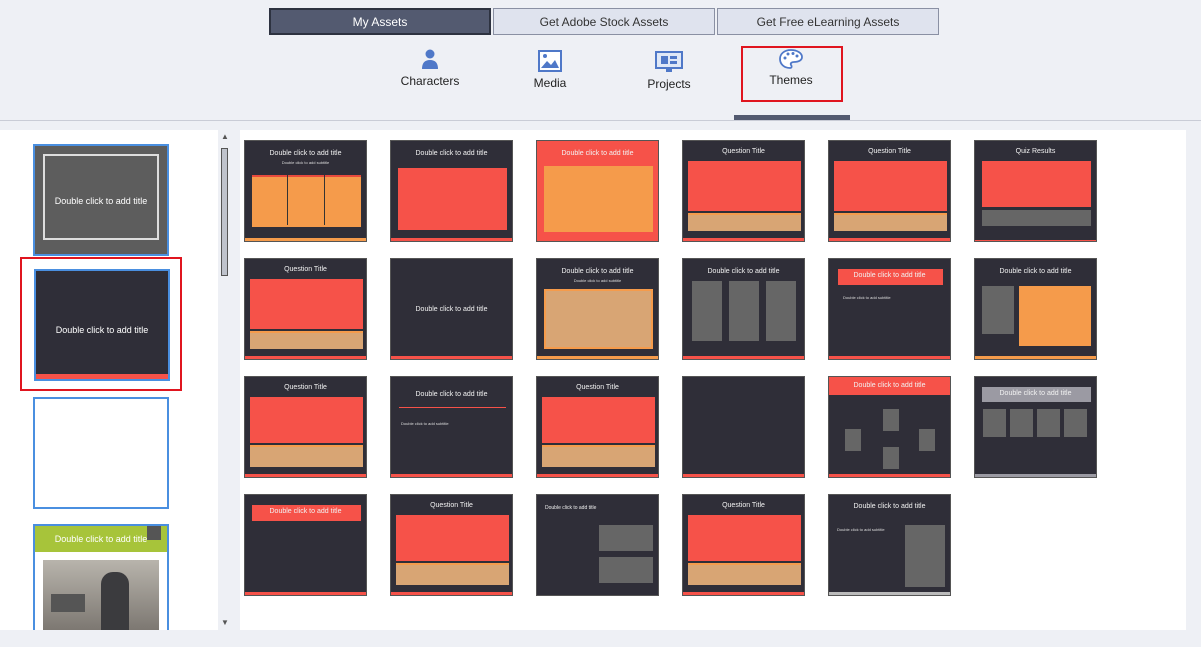  What do you see at coordinates (1036, 218) in the screenshot?
I see `results-button-strip` at bounding box center [1036, 218].